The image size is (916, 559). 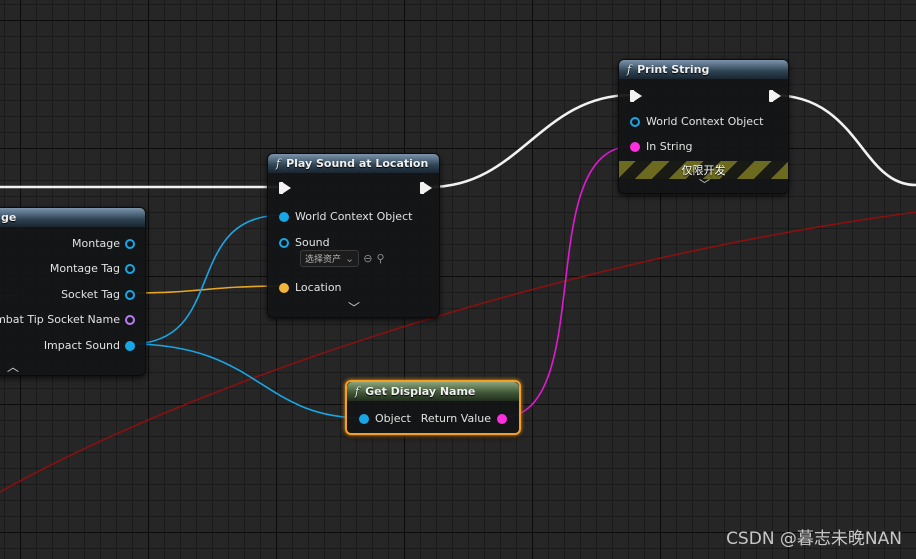 What do you see at coordinates (420, 391) in the screenshot?
I see `get-display-name-title: Get Display Name` at bounding box center [420, 391].